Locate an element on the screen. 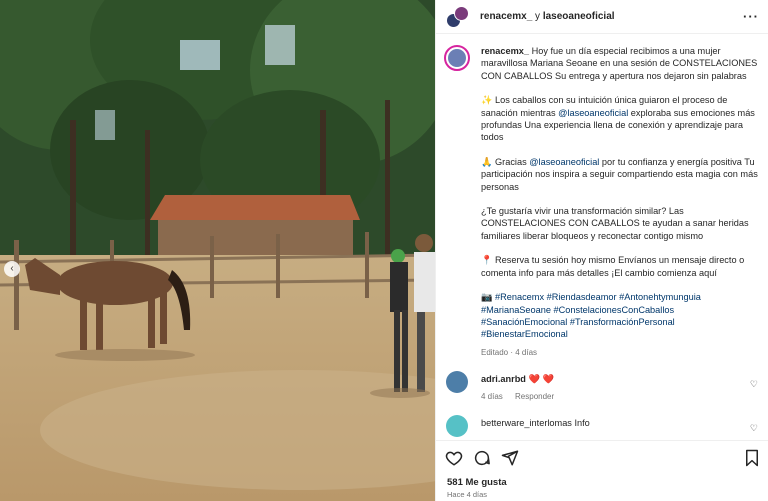 The image size is (768, 501). comment-text: adri.anrbd ❤️ ❤️ is located at coordinates (517, 379).